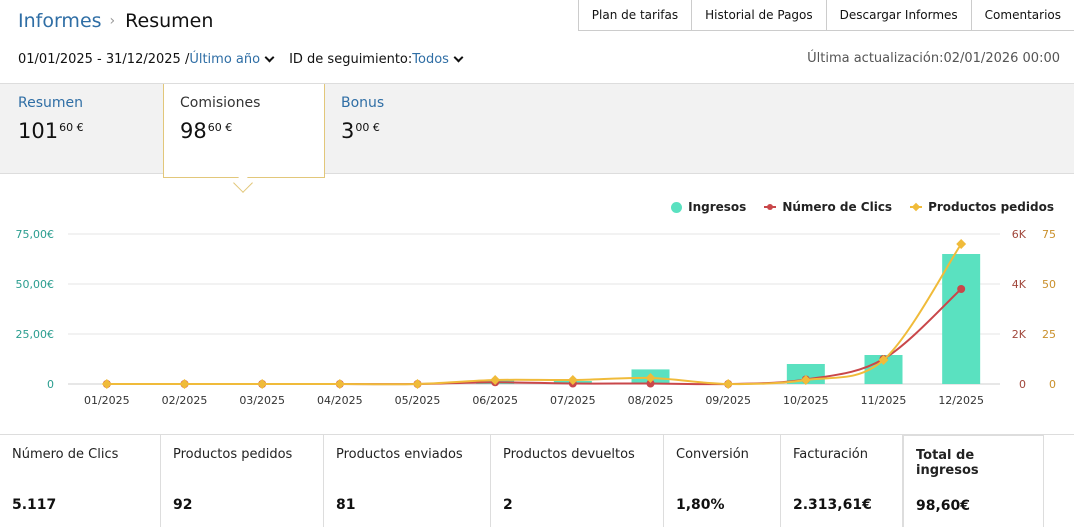 The height and width of the screenshot is (527, 1074). I want to click on last-updated-text: Última actualización:02/01/2026 00:00, so click(933, 58).